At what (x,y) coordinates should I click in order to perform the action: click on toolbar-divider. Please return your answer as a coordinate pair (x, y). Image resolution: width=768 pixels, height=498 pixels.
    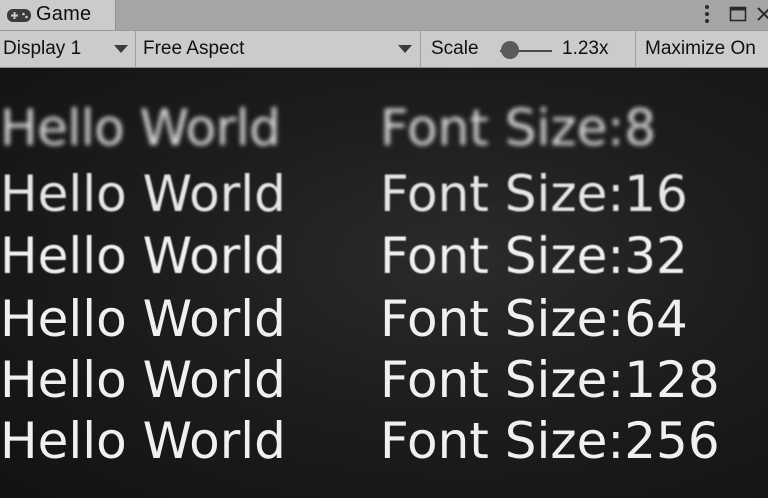
    Looking at the image, I should click on (420, 49).